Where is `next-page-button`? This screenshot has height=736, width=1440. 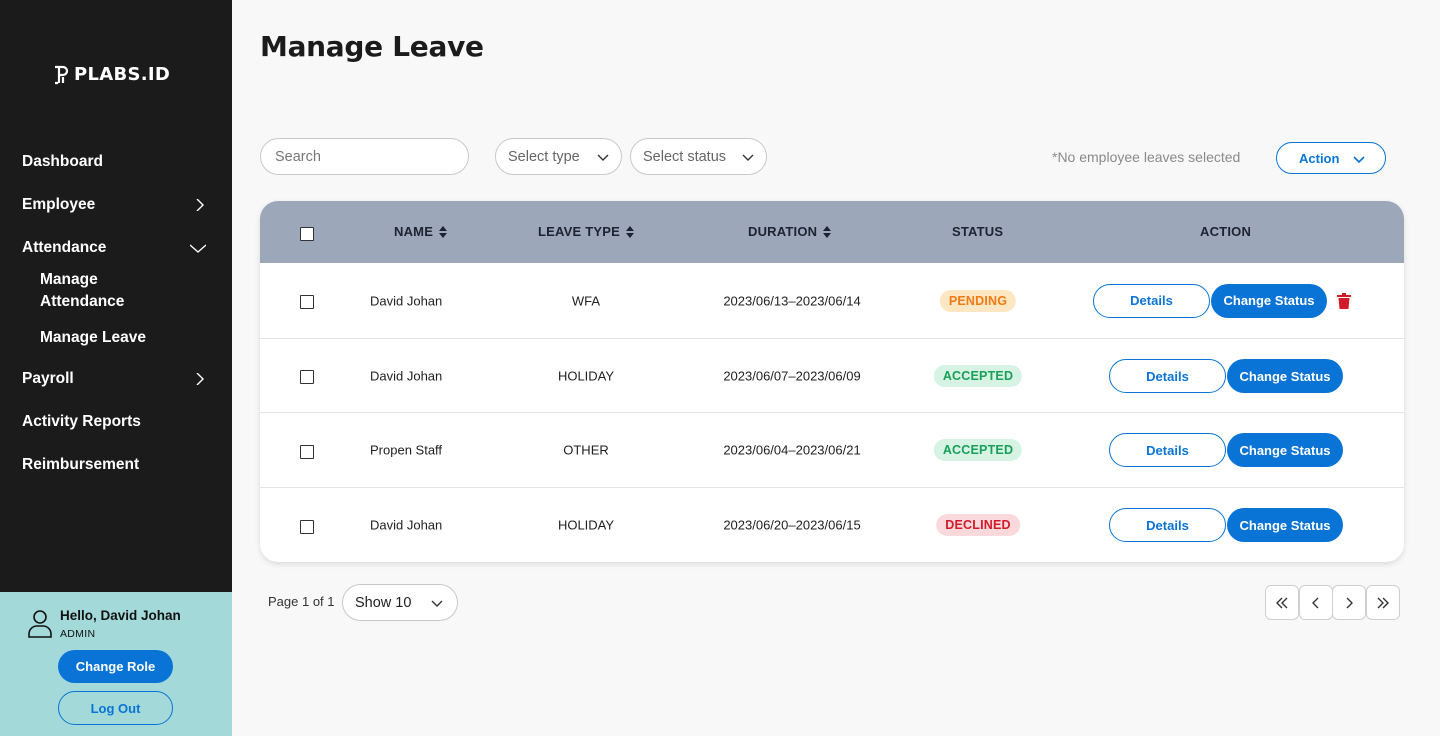
next-page-button is located at coordinates (1349, 602).